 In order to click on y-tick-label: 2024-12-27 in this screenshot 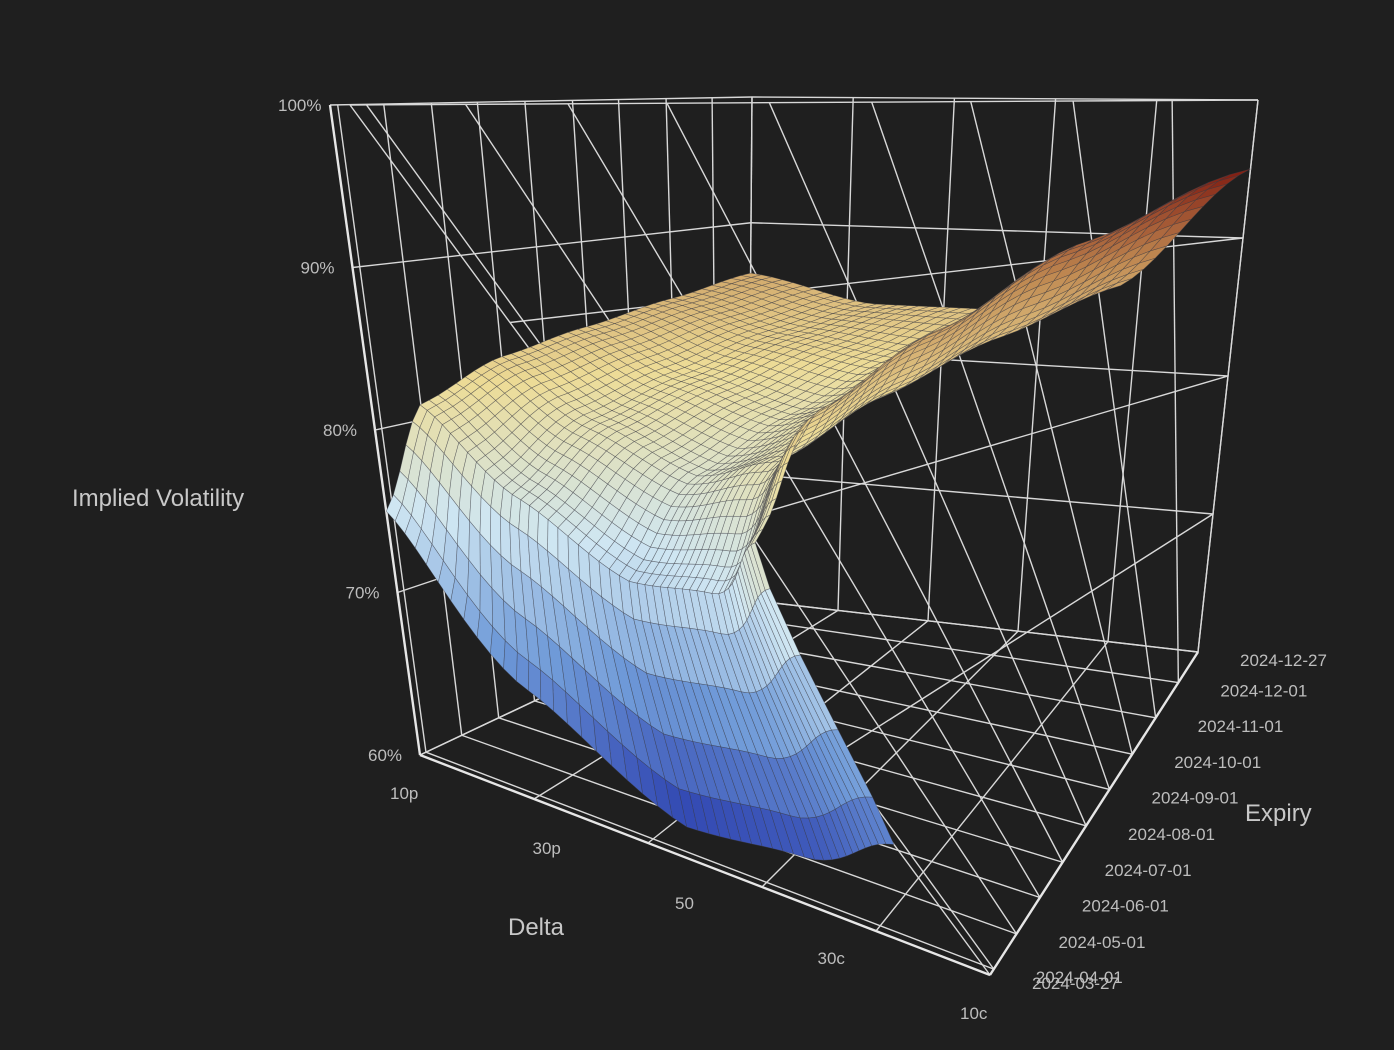, I will do `click(1283, 660)`.